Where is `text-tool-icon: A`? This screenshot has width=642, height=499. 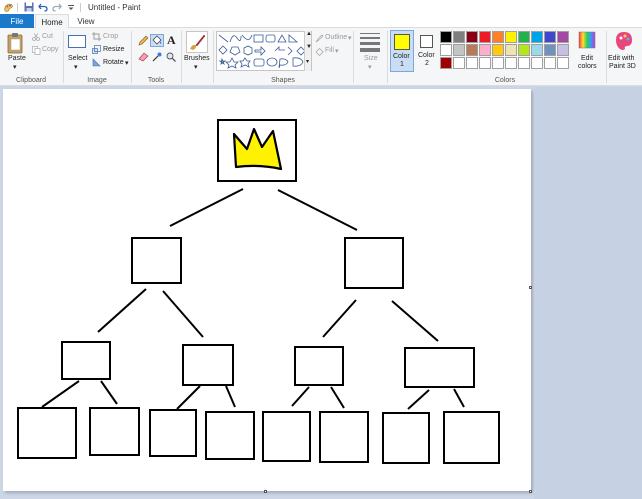
text-tool-icon: A is located at coordinates (171, 40).